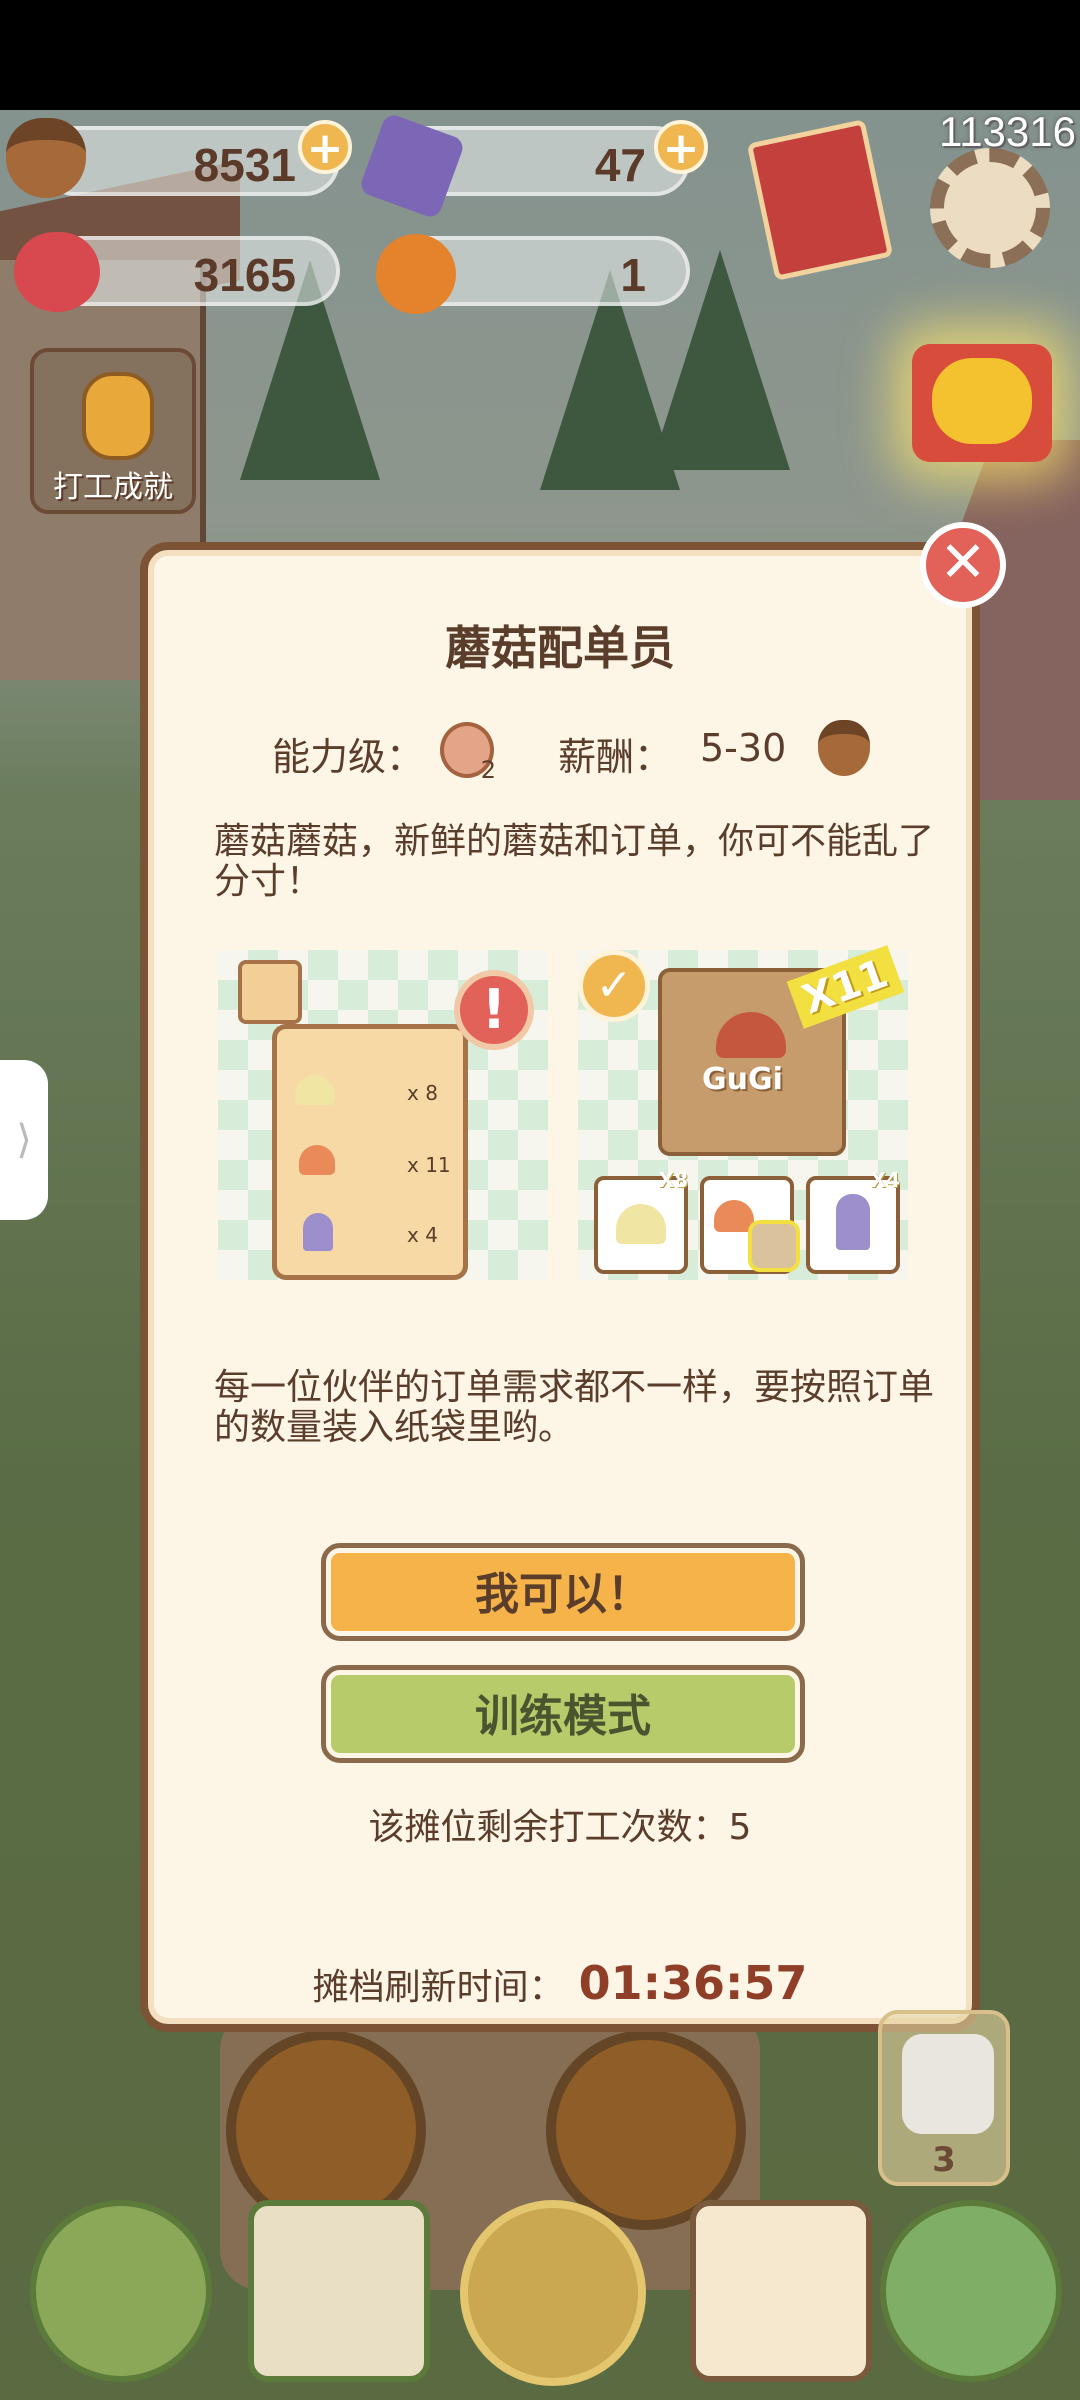 This screenshot has height=2400, width=1080. Describe the element at coordinates (24, 1140) in the screenshot. I see `side-drawer-tab: ⟩` at that location.